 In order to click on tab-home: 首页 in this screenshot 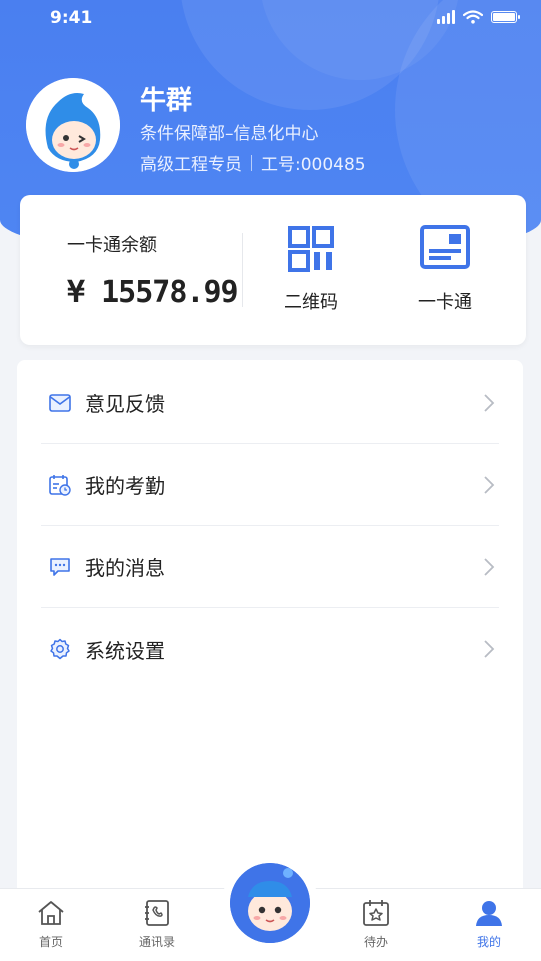, I will do `click(51, 924)`.